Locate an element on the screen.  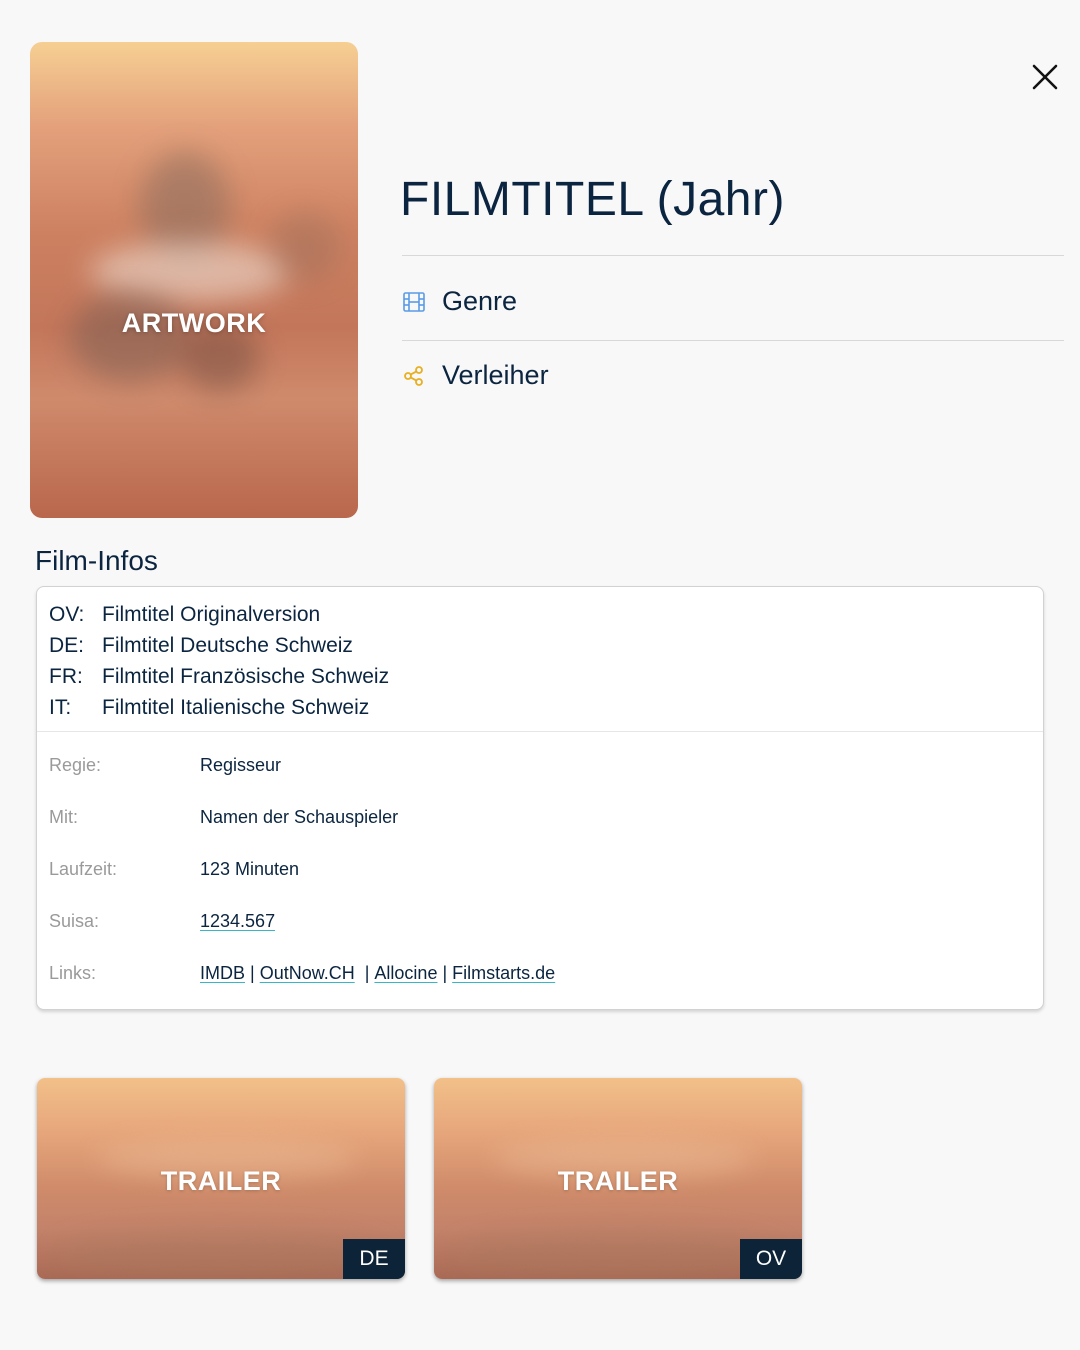
runtime-label: Laufzeit: is located at coordinates (83, 868).